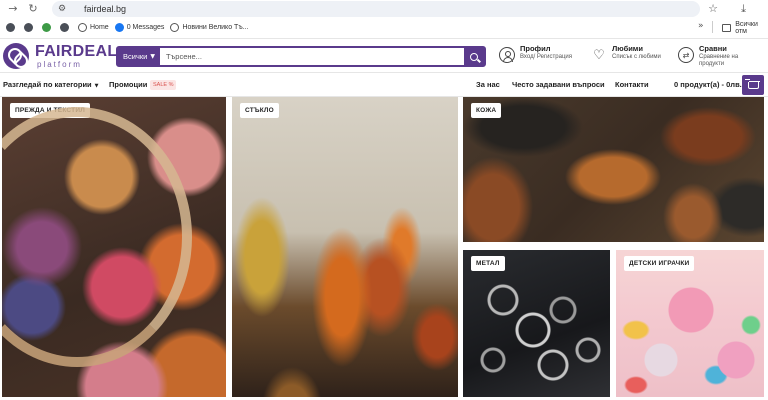 This screenshot has height=400, width=768. I want to click on bookmark-star-icon: ☆, so click(713, 8).